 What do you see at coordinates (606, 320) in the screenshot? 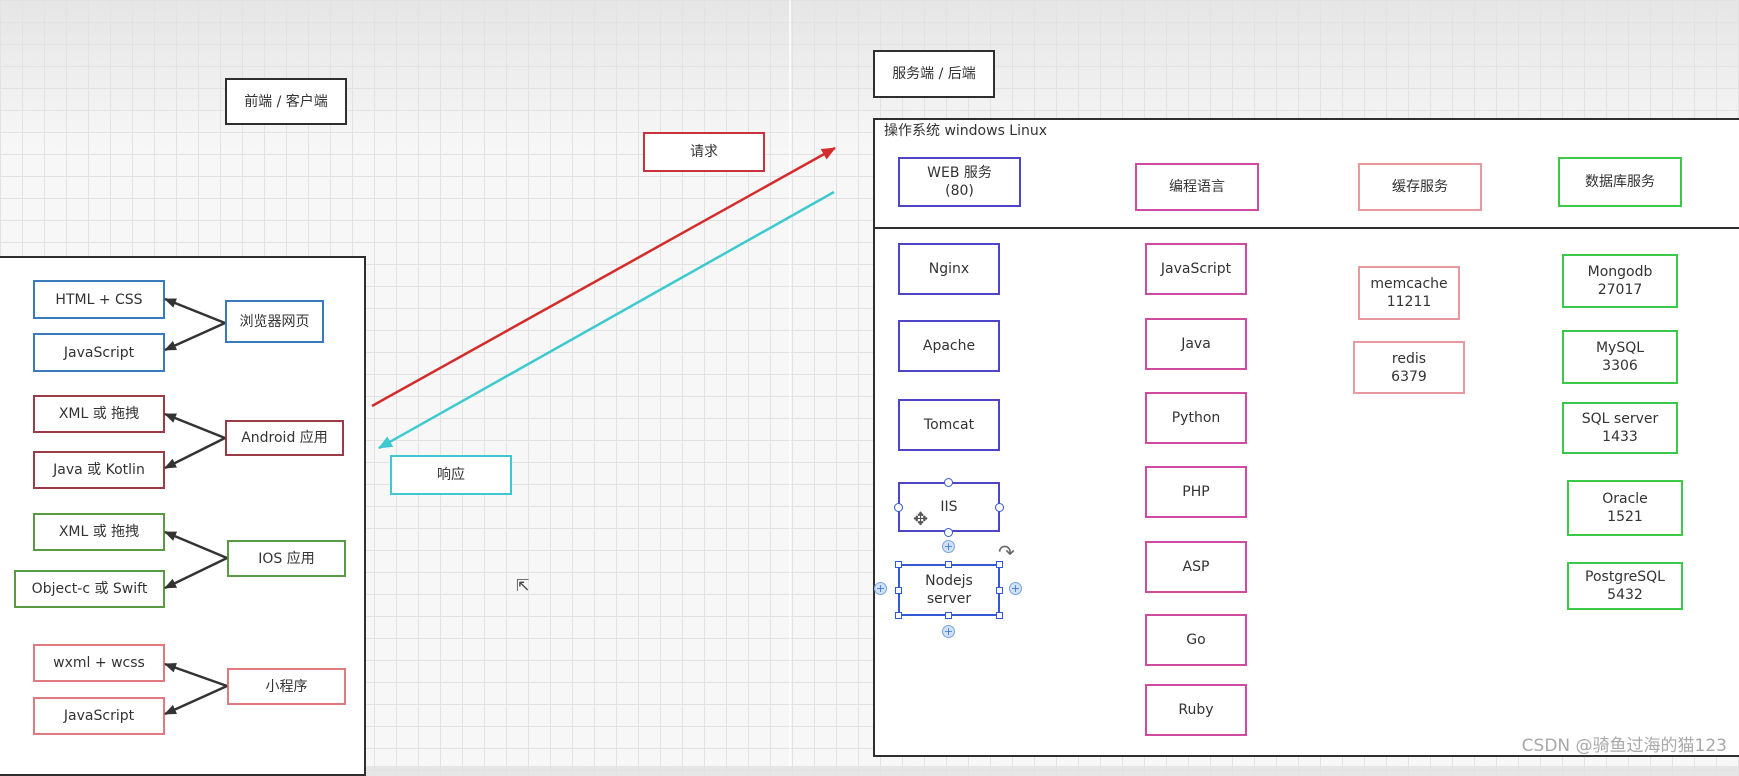
I see `response-arrow` at bounding box center [606, 320].